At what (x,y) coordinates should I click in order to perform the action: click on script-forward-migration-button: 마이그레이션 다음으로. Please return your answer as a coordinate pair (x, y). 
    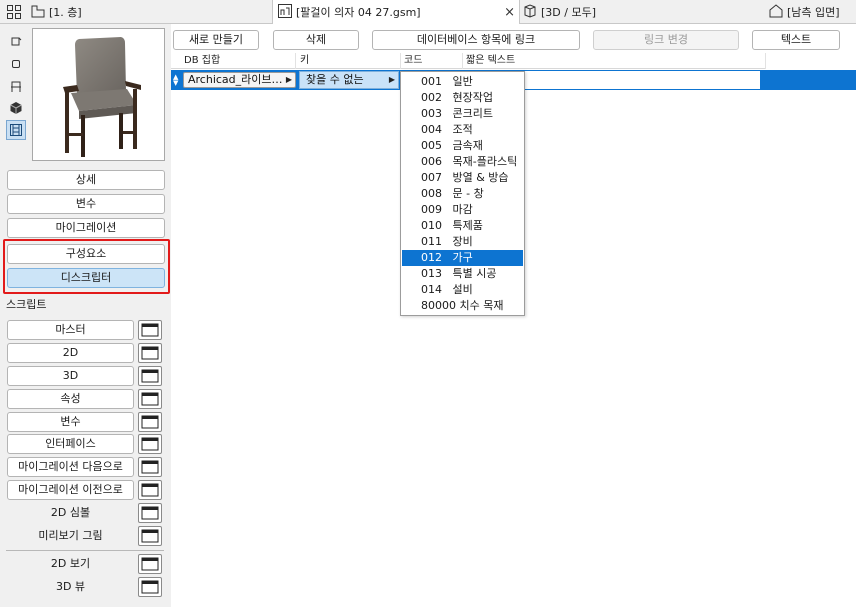
    Looking at the image, I should click on (70, 467).